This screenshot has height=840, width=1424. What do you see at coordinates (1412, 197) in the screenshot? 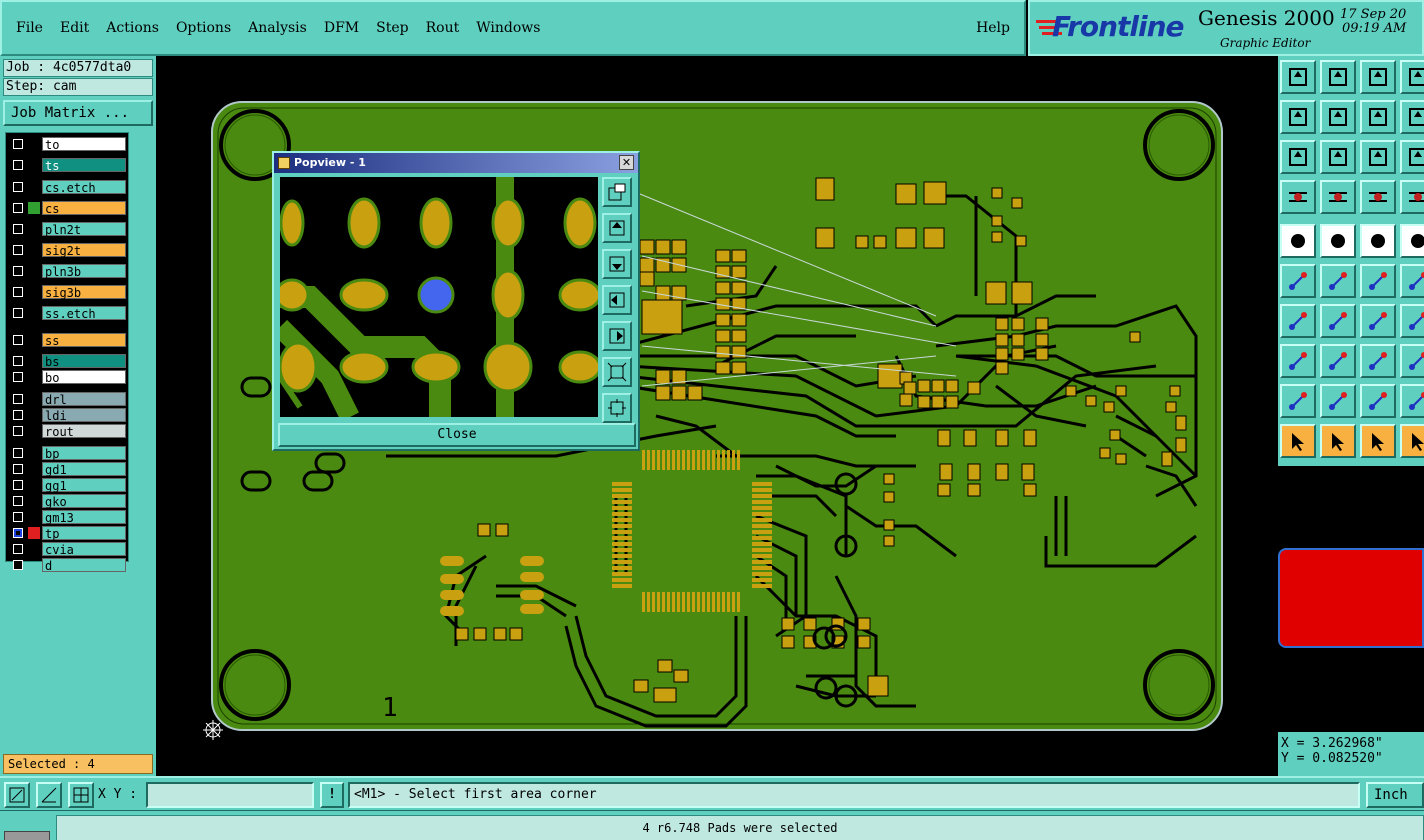
I see `net2-icon` at bounding box center [1412, 197].